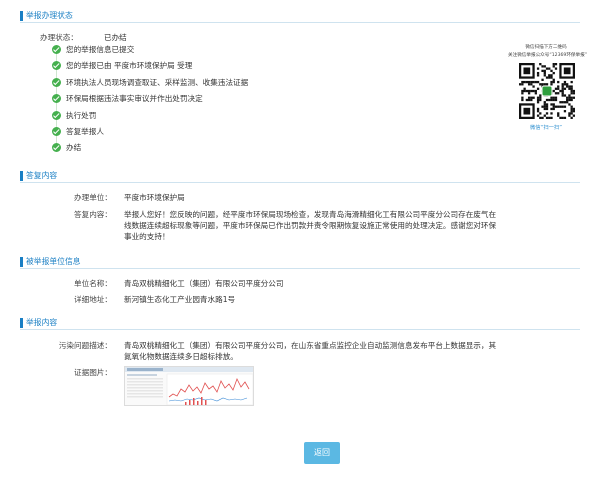  I want to click on timeline-step-label: 办结, so click(74, 147).